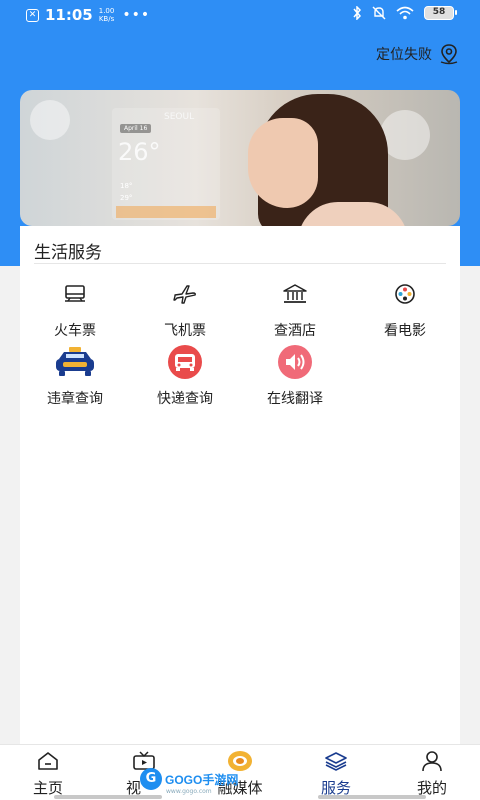  Describe the element at coordinates (32, 15) in the screenshot. I see `notification-icon: ✕` at that location.